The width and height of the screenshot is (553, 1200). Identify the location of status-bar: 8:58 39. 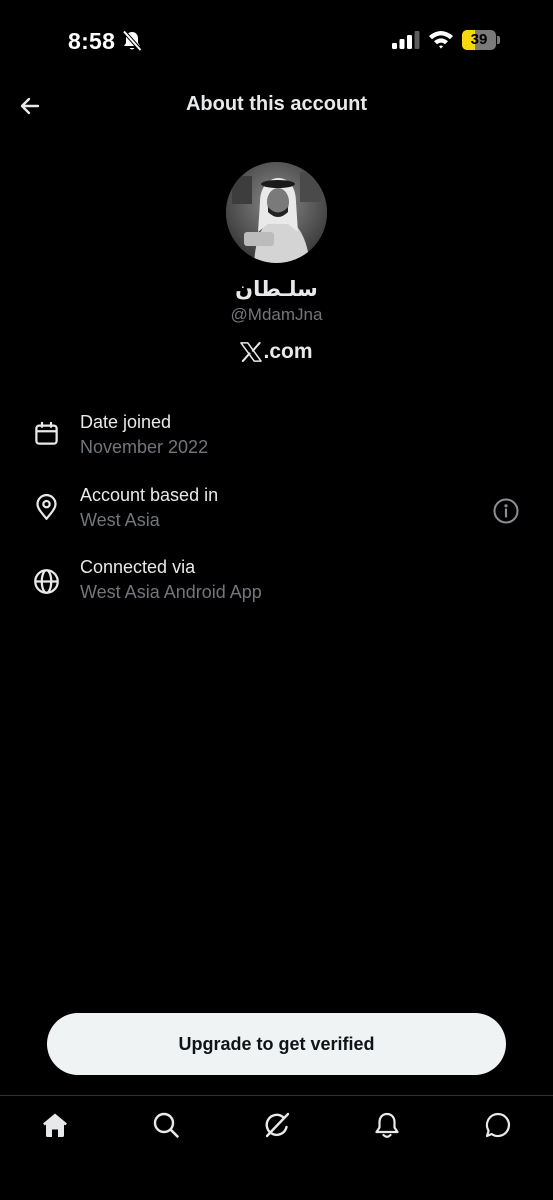
(276, 40).